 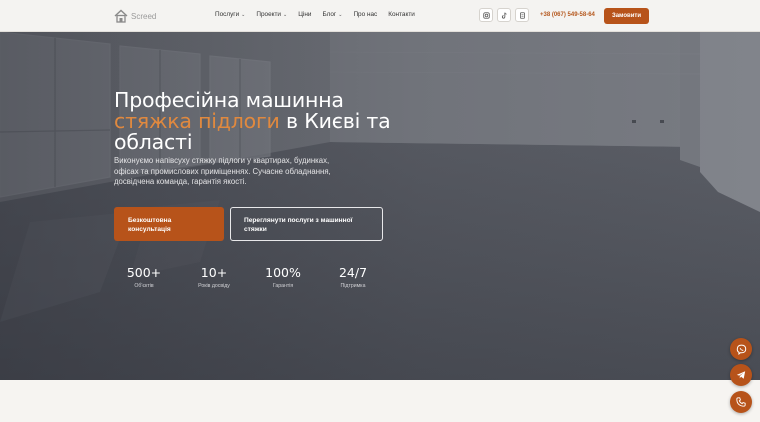 I want to click on logo-text: Screed, so click(x=144, y=16).